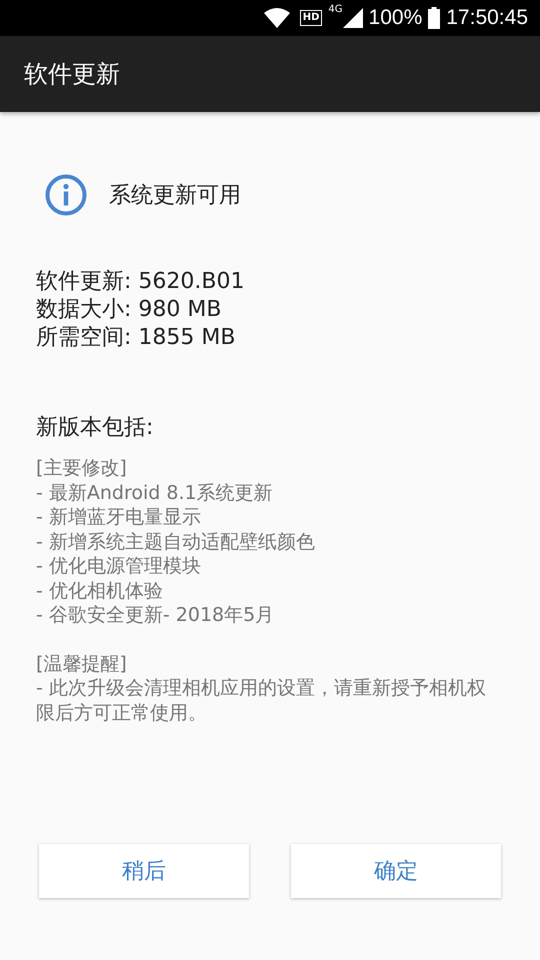  What do you see at coordinates (175, 196) in the screenshot?
I see `notice-title: 系统更新可用` at bounding box center [175, 196].